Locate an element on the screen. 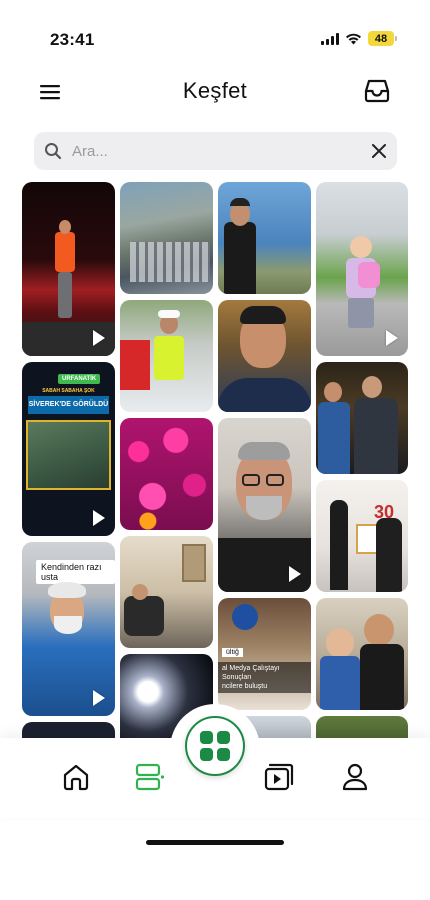 This screenshot has width=430, height=900. wifi-icon is located at coordinates (353, 38).